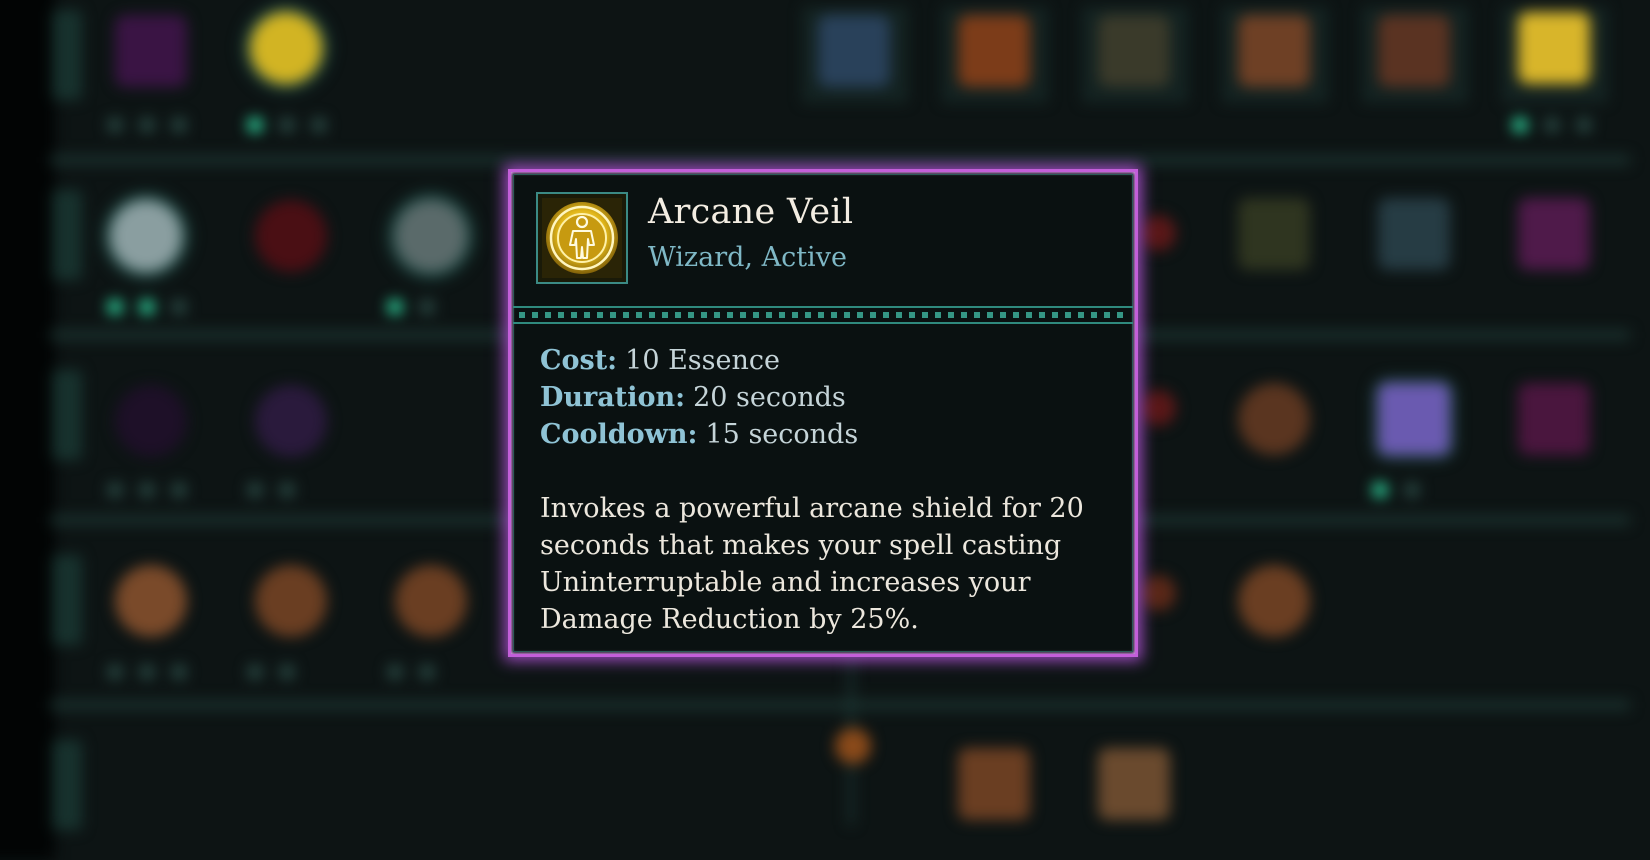 The width and height of the screenshot is (1650, 860). Describe the element at coordinates (769, 397) in the screenshot. I see `stat-value: 20 seconds` at that location.